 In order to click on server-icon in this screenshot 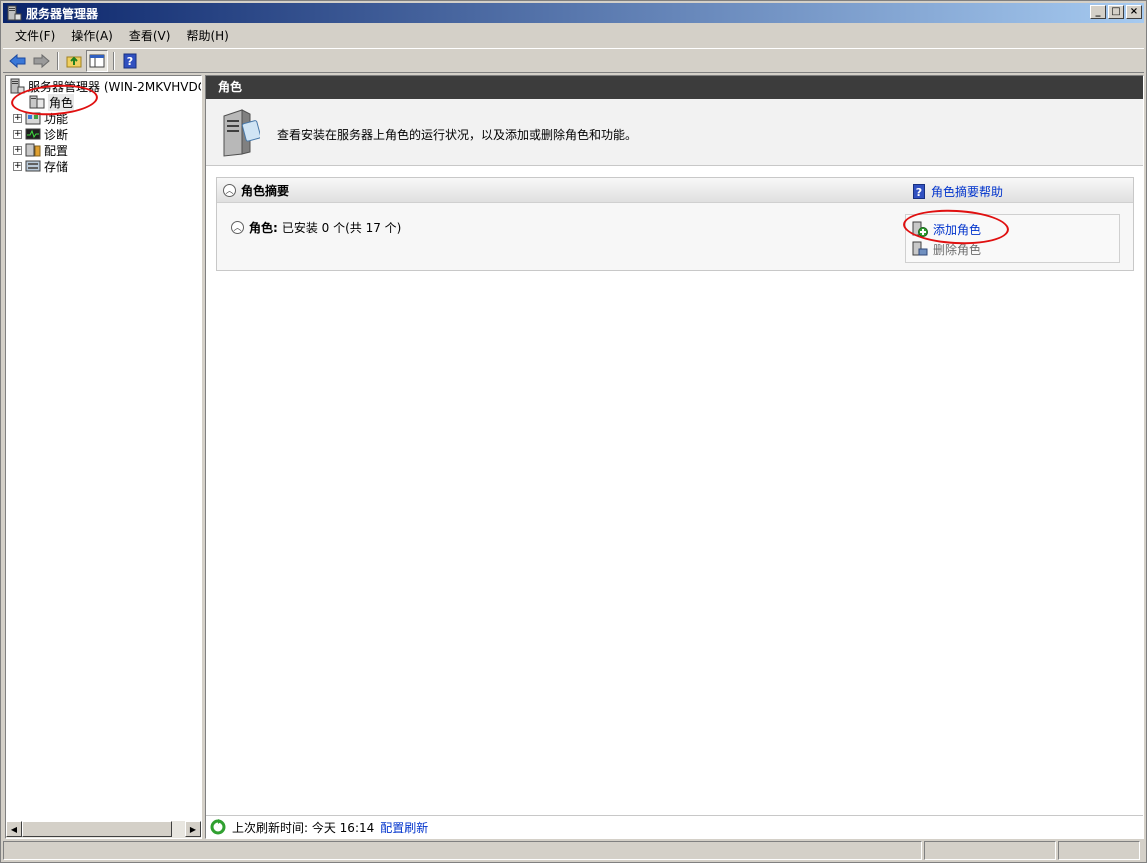, I will do `click(17, 86)`.